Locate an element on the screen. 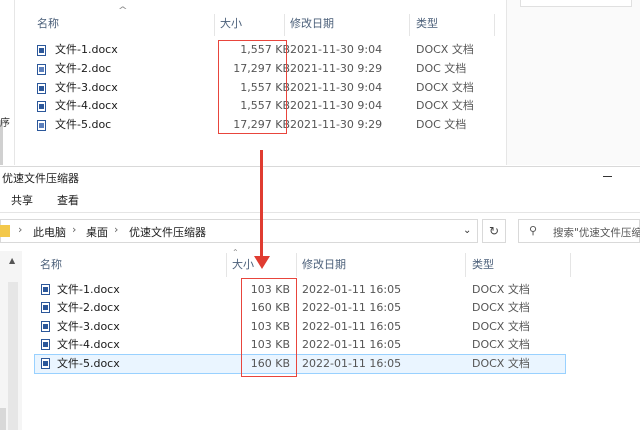 This screenshot has height=431, width=640. file-name: 文件-5.docx is located at coordinates (88, 363).